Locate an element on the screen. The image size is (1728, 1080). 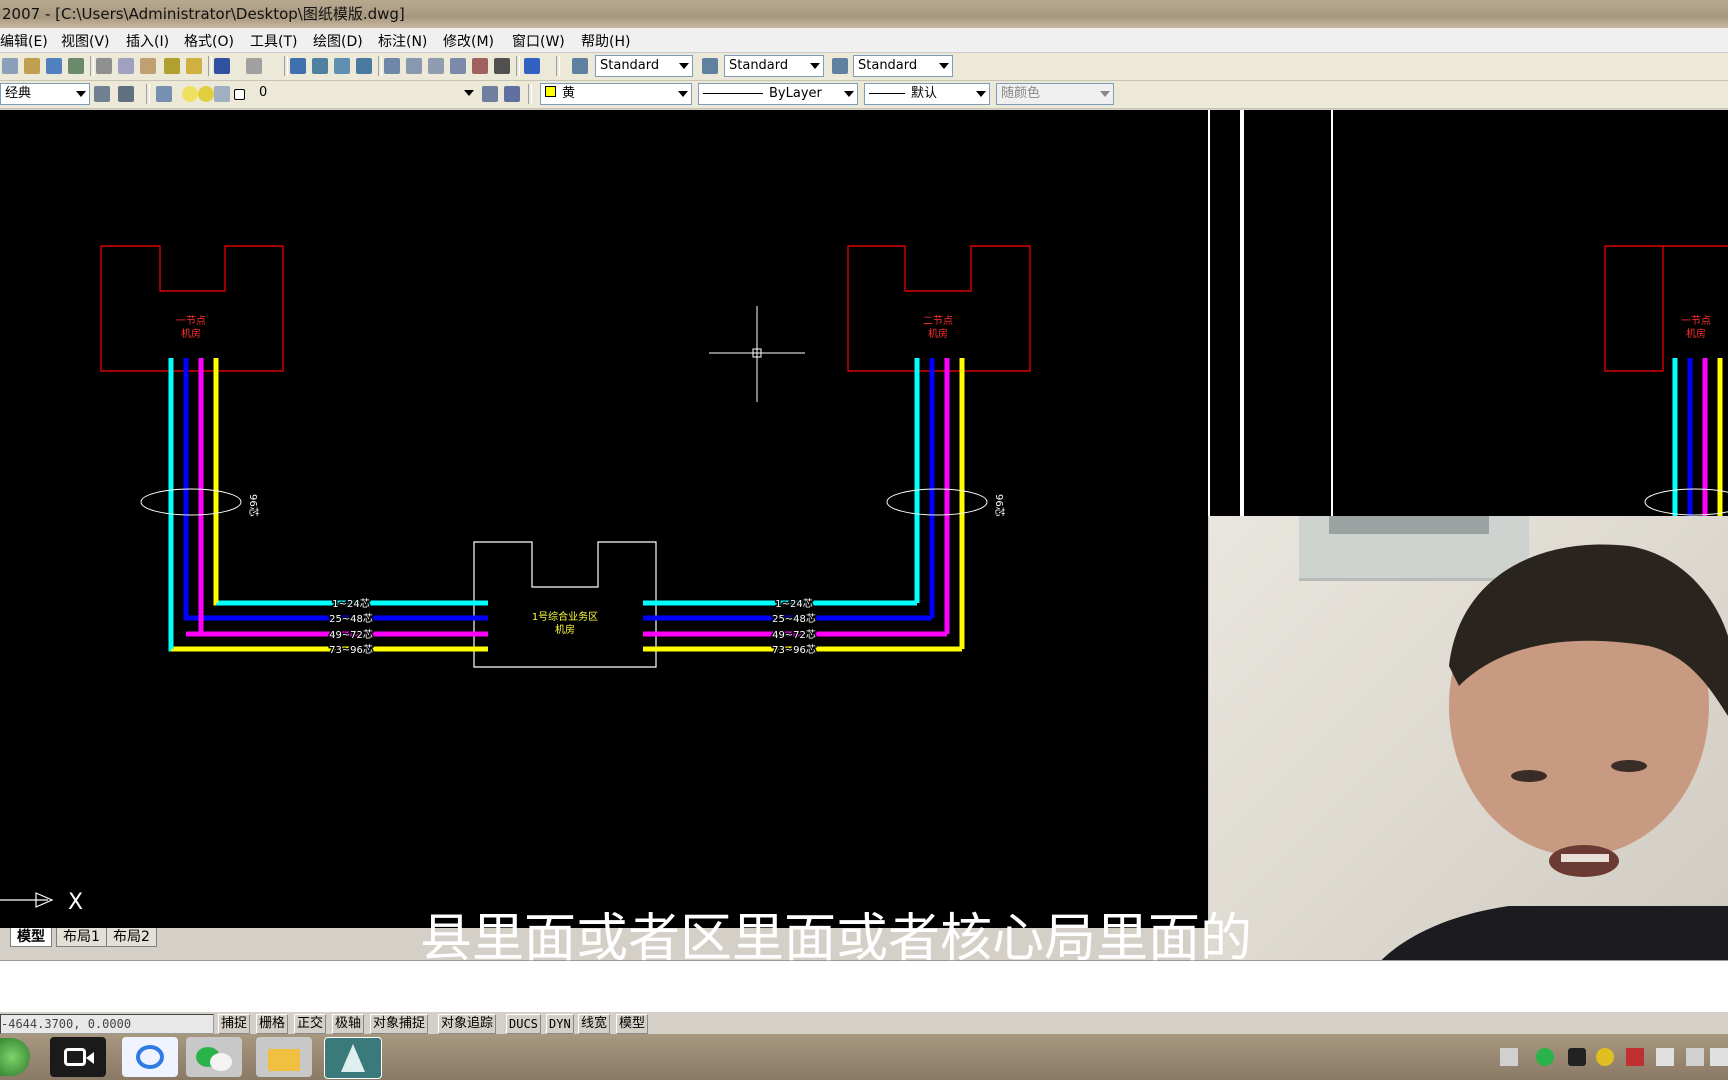
right-cable-bundle-mark is located at coordinates (937, 502).